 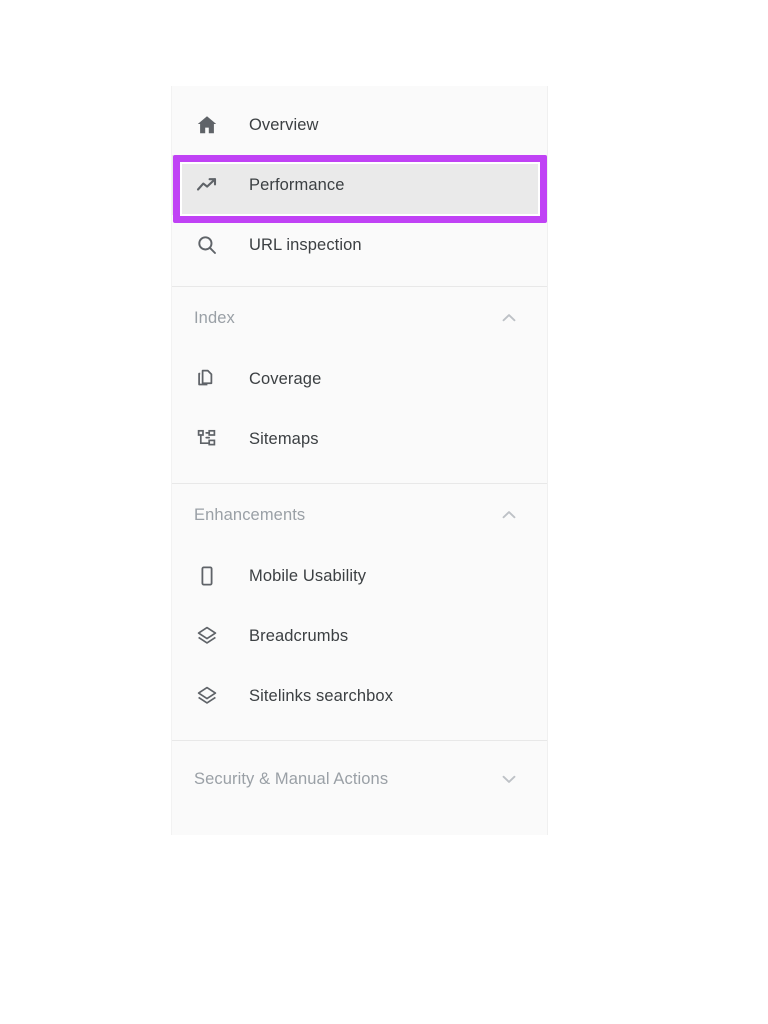 What do you see at coordinates (359, 125) in the screenshot?
I see `sidebar-item-overview: Overview` at bounding box center [359, 125].